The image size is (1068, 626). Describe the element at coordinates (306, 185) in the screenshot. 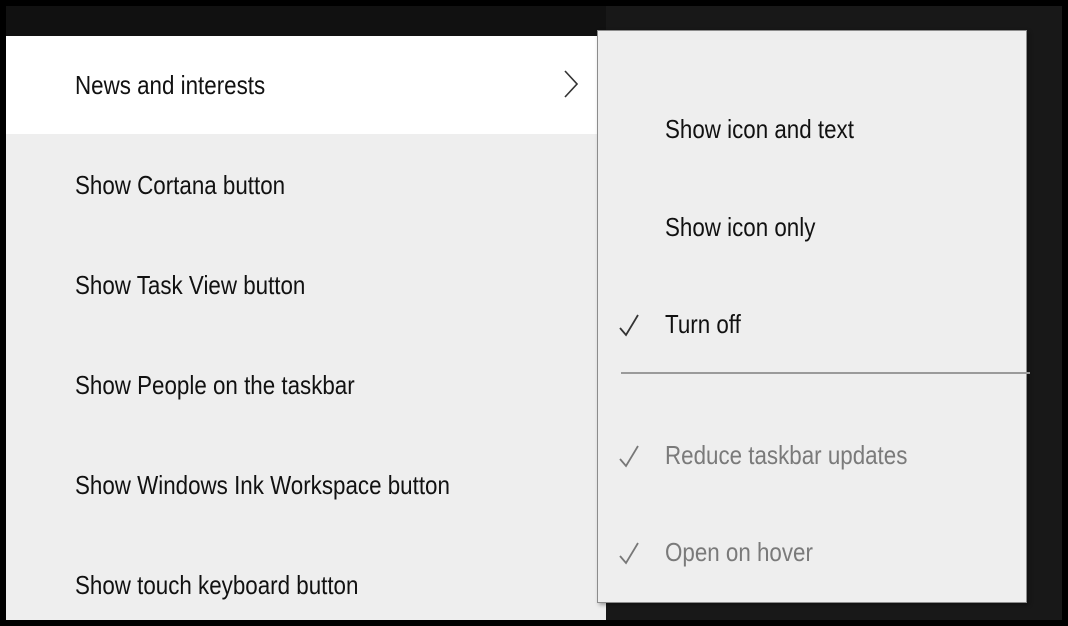

I see `menu-item-show-cortana-button: Show Cortana button` at that location.